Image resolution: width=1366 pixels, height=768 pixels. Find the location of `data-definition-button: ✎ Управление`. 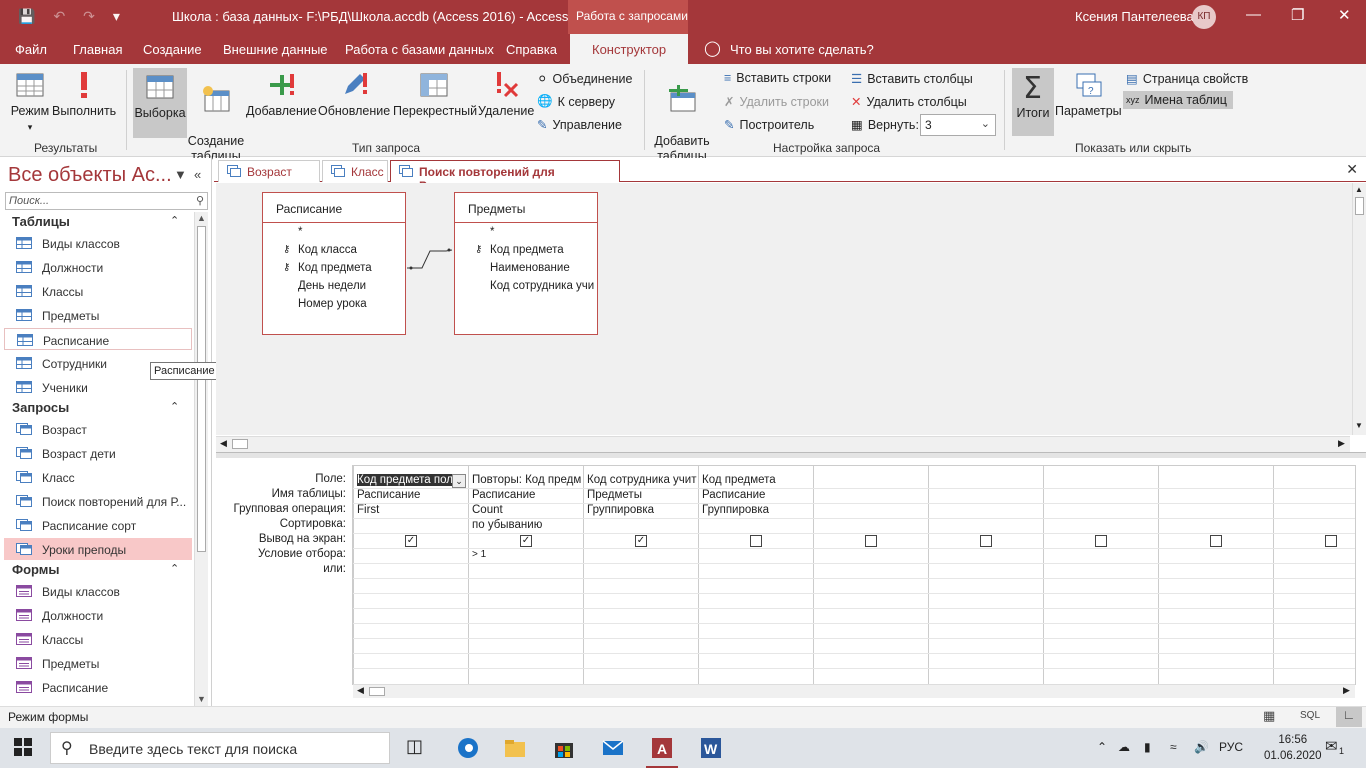

data-definition-button: ✎ Управление is located at coordinates (579, 125).